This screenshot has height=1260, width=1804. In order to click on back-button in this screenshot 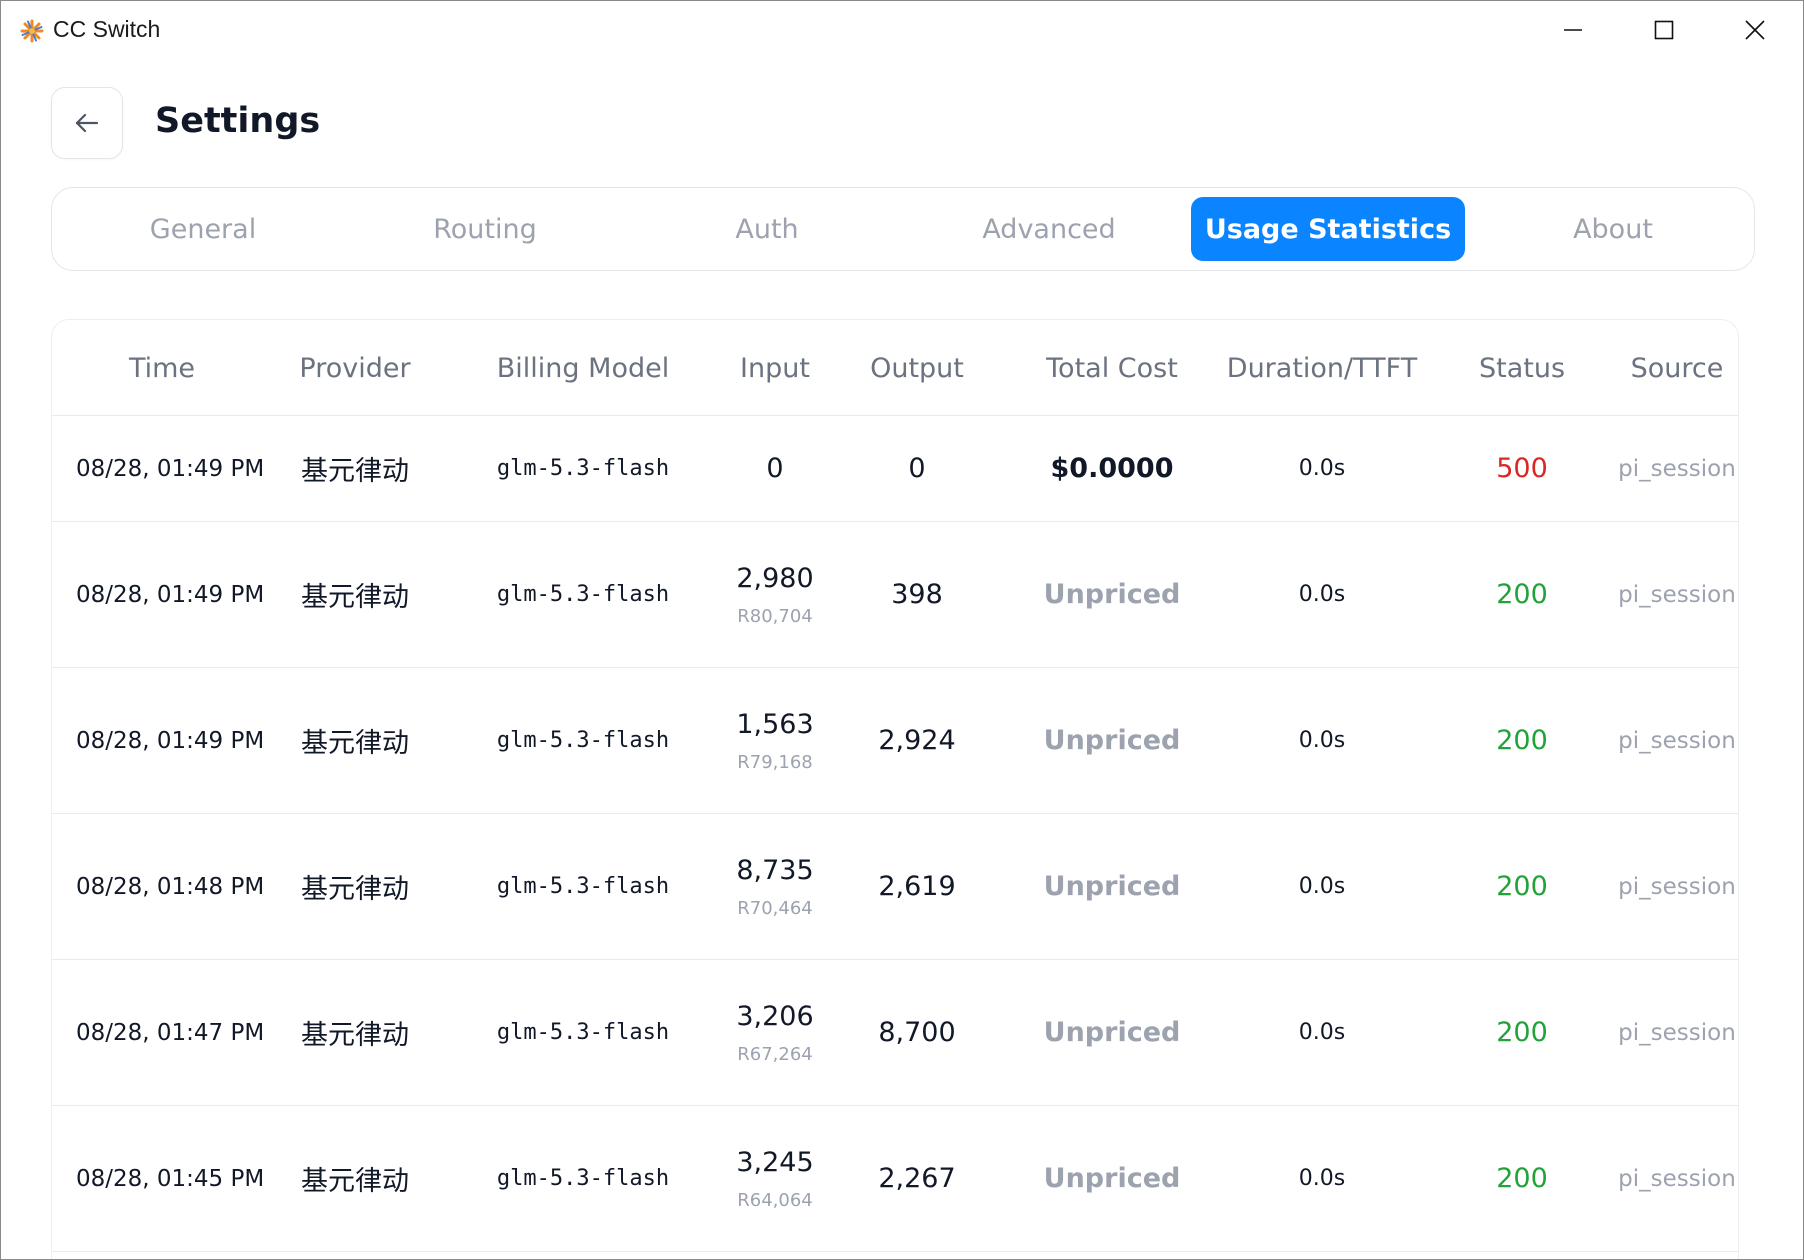, I will do `click(87, 123)`.